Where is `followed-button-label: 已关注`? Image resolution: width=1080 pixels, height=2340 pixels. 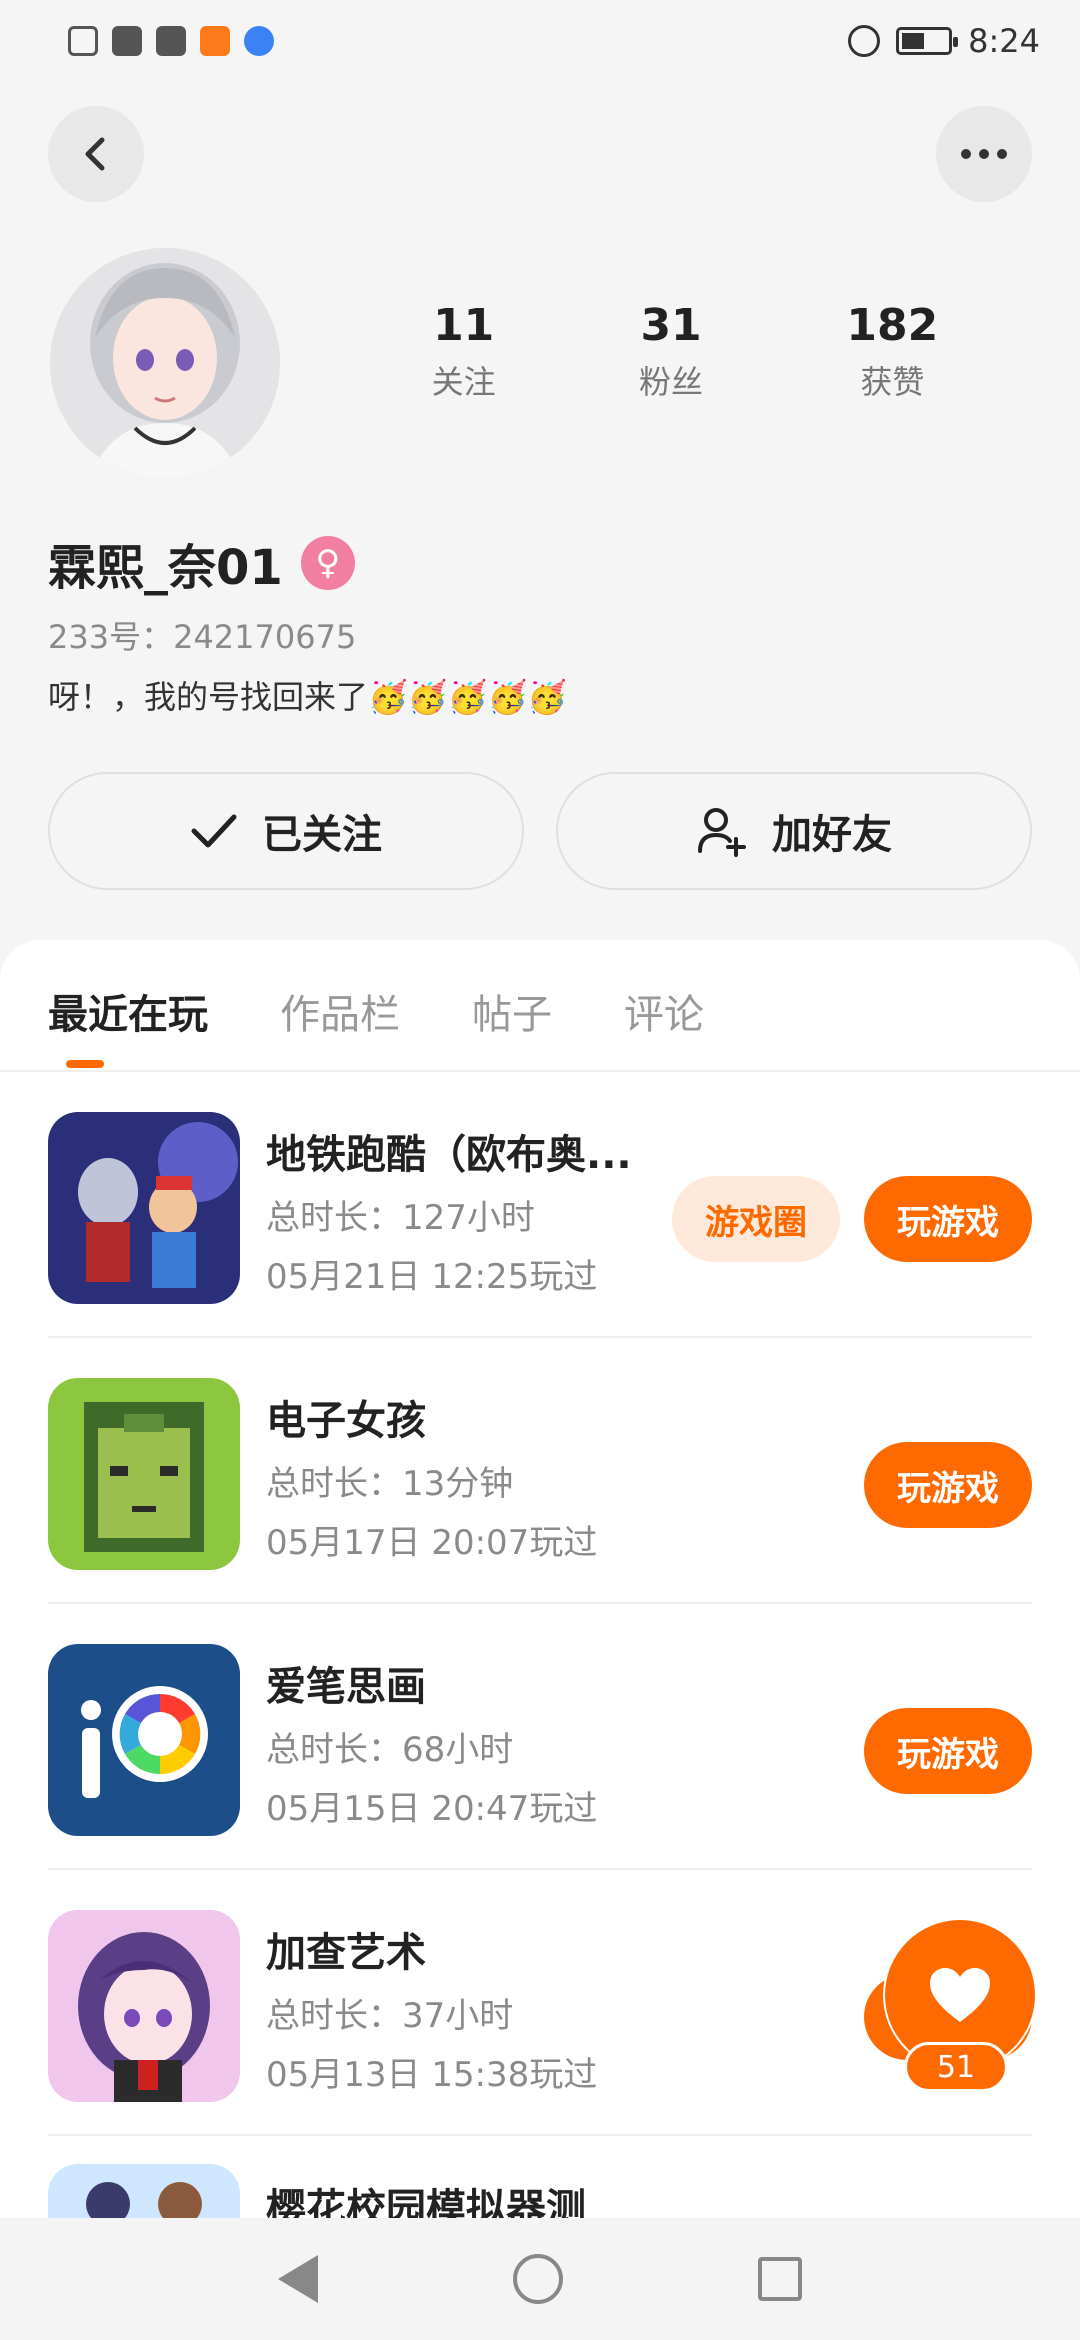
followed-button-label: 已关注 is located at coordinates (322, 835).